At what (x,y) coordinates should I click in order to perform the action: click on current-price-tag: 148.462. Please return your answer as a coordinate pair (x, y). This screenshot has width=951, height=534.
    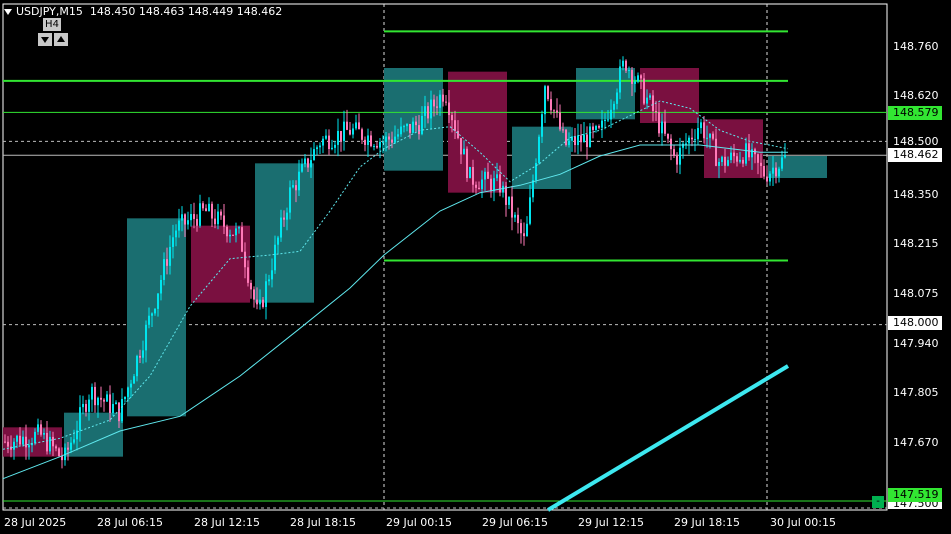
    Looking at the image, I should click on (915, 155).